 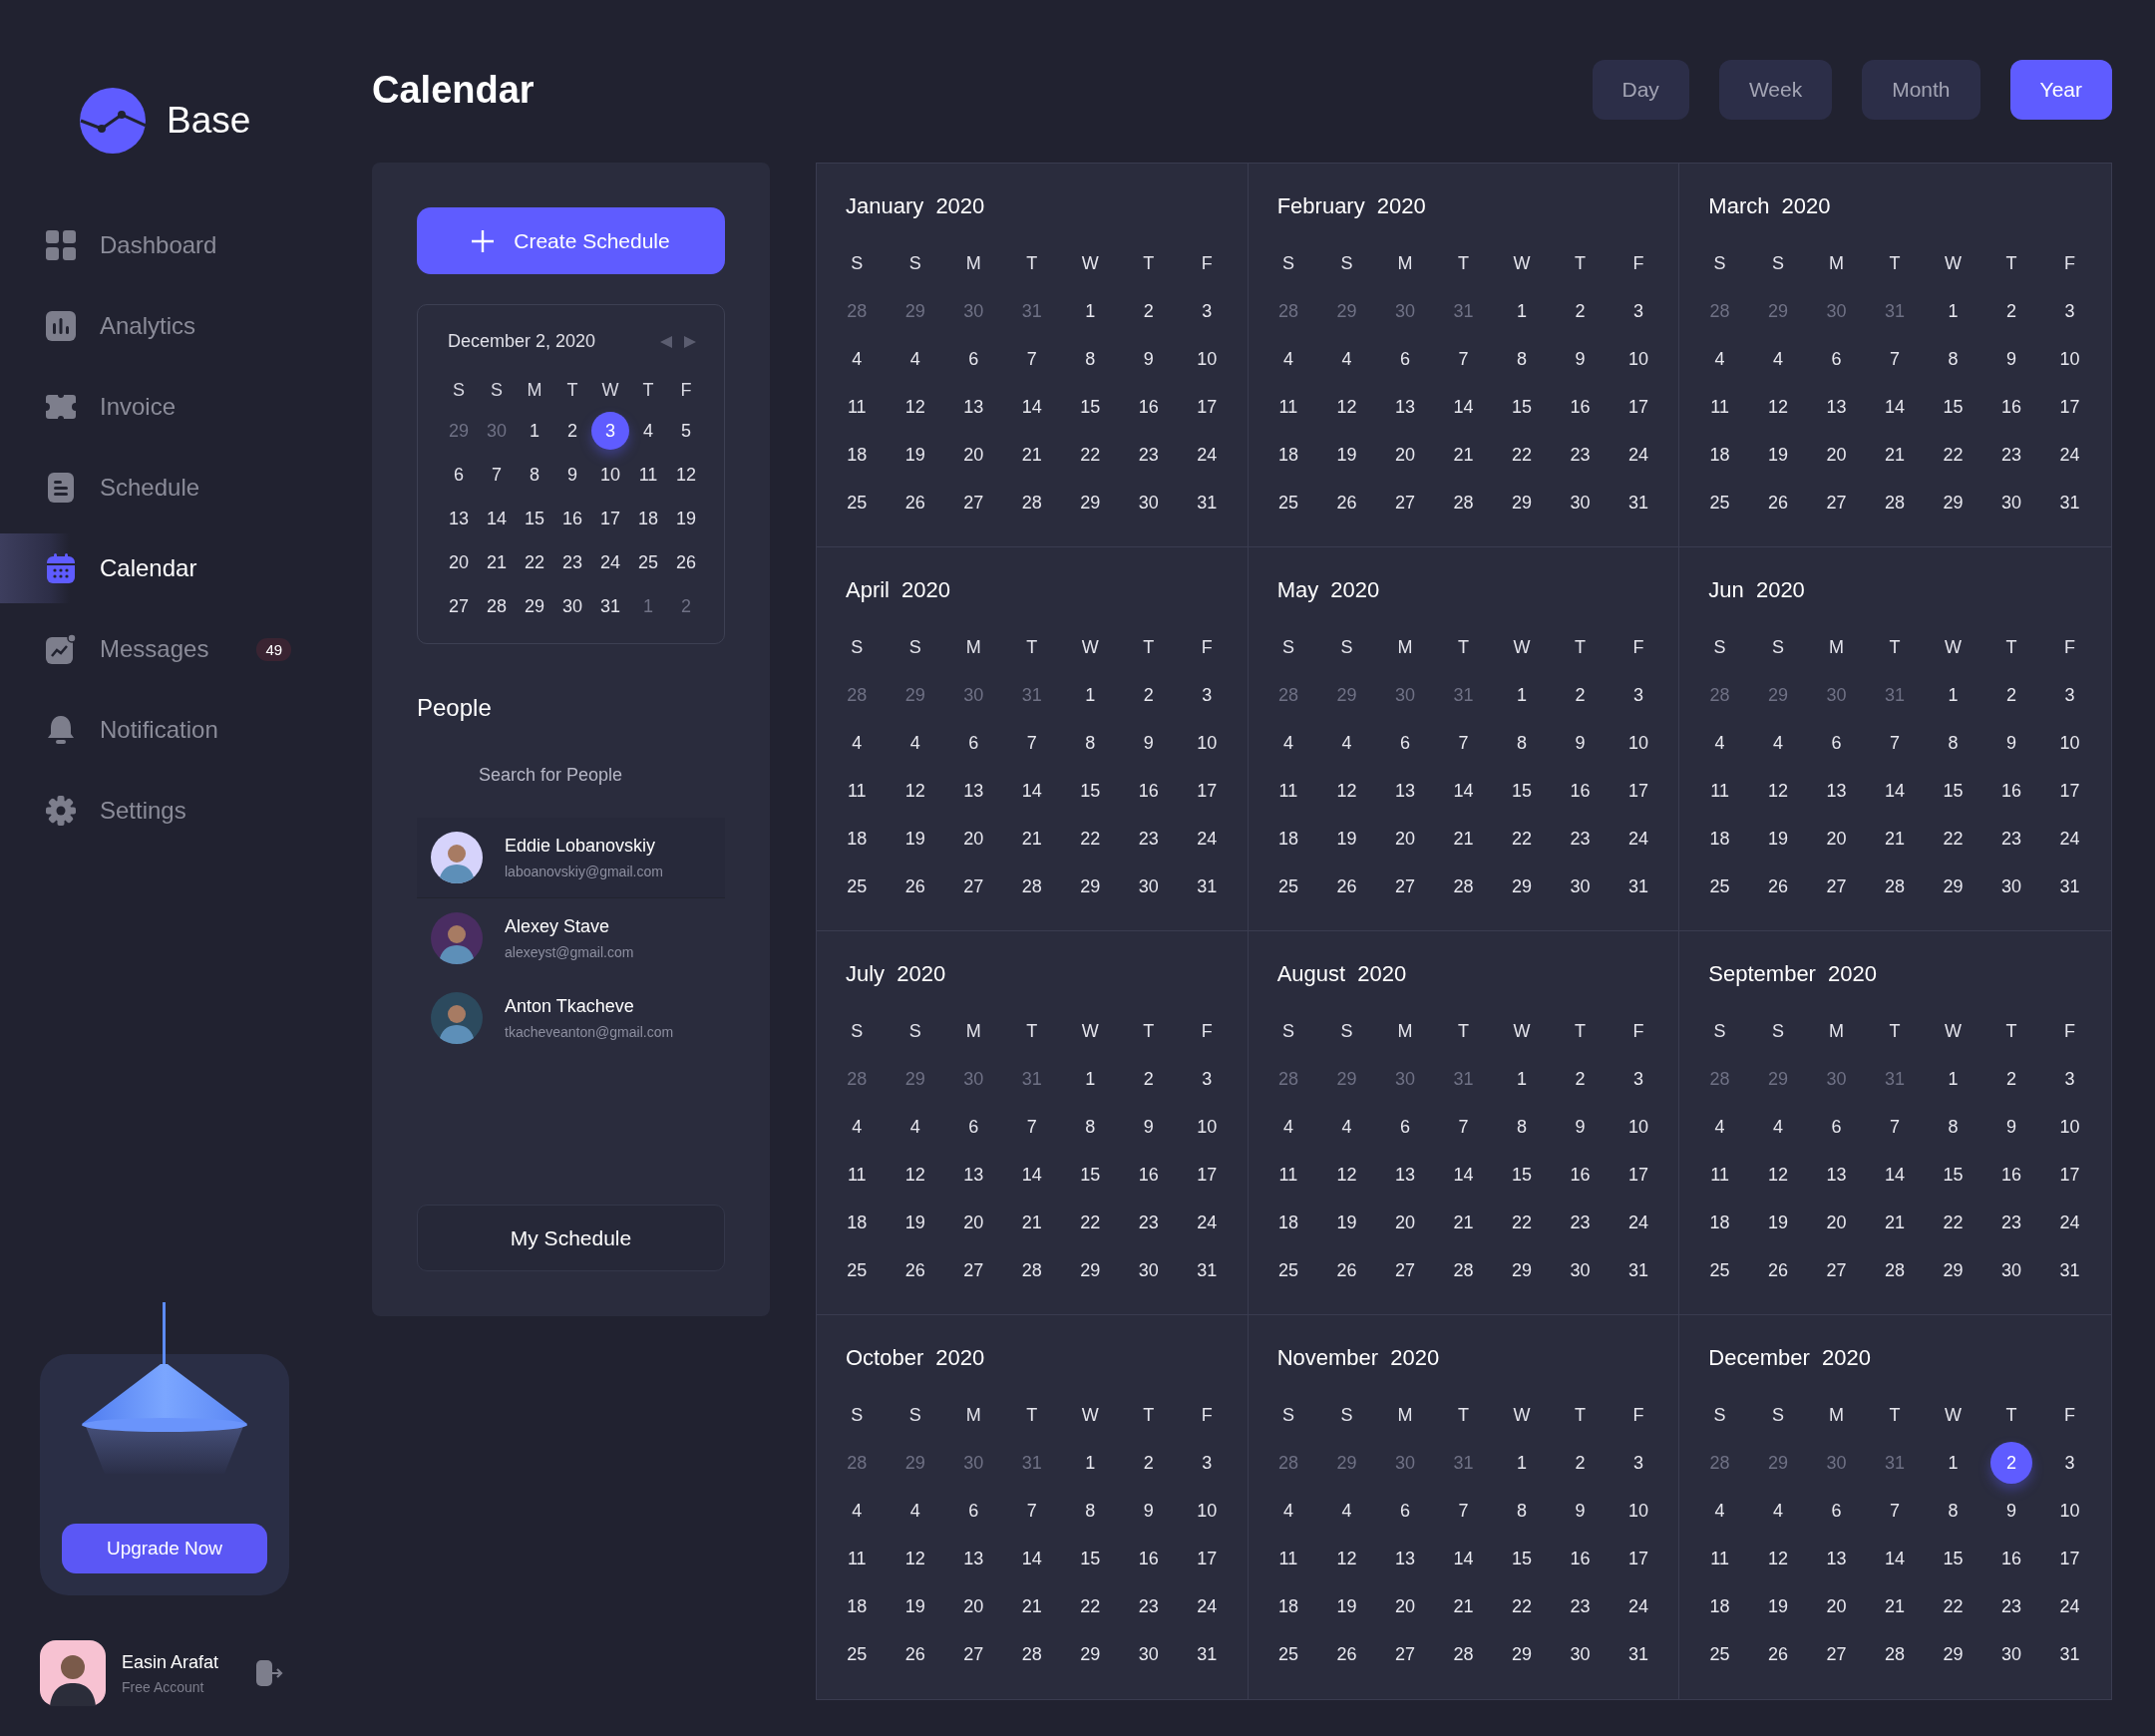 I want to click on my-schedule-button: My Schedule, so click(x=571, y=1238).